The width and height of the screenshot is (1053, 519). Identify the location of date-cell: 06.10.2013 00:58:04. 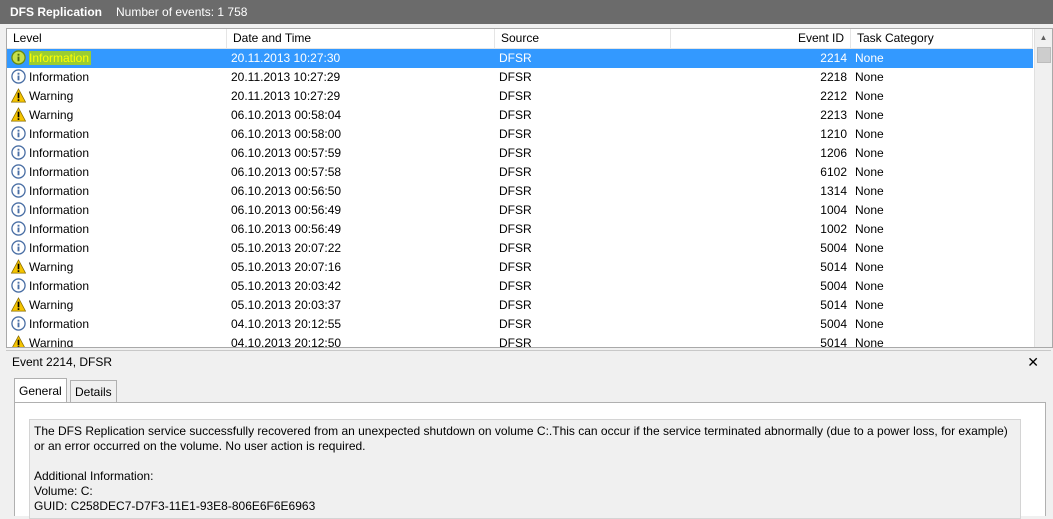
(286, 115).